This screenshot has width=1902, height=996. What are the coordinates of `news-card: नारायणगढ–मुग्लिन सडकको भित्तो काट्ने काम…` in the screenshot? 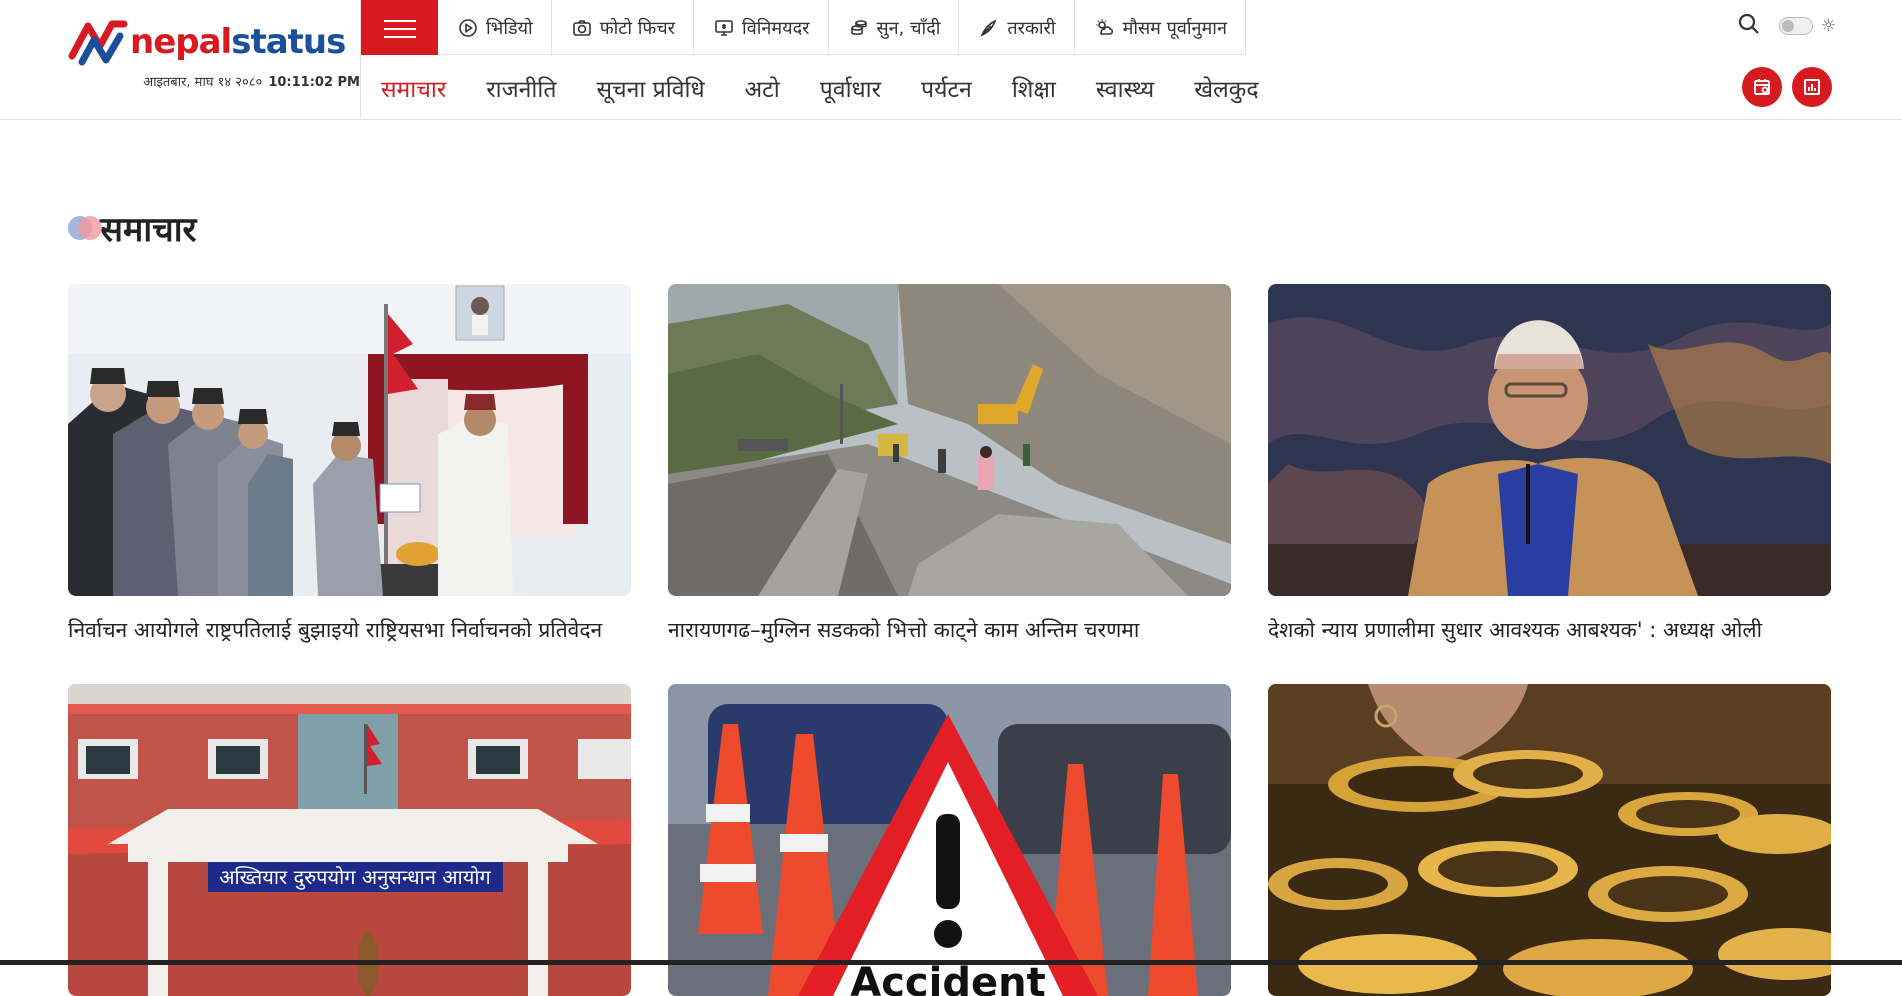 It's located at (949, 464).